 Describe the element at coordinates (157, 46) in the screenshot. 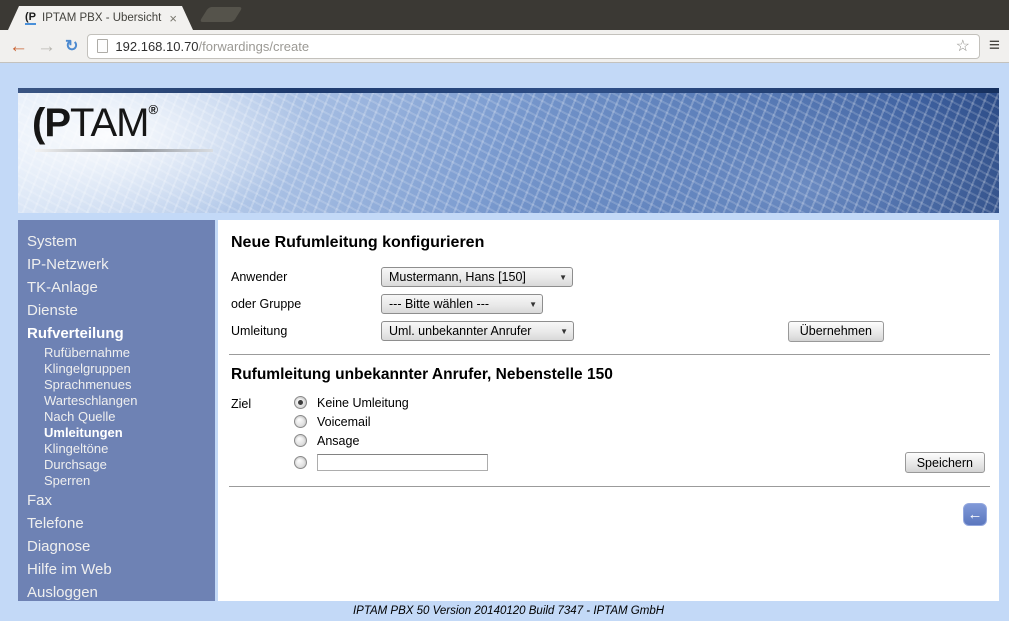

I see `url-host: 192.168.10.70` at that location.